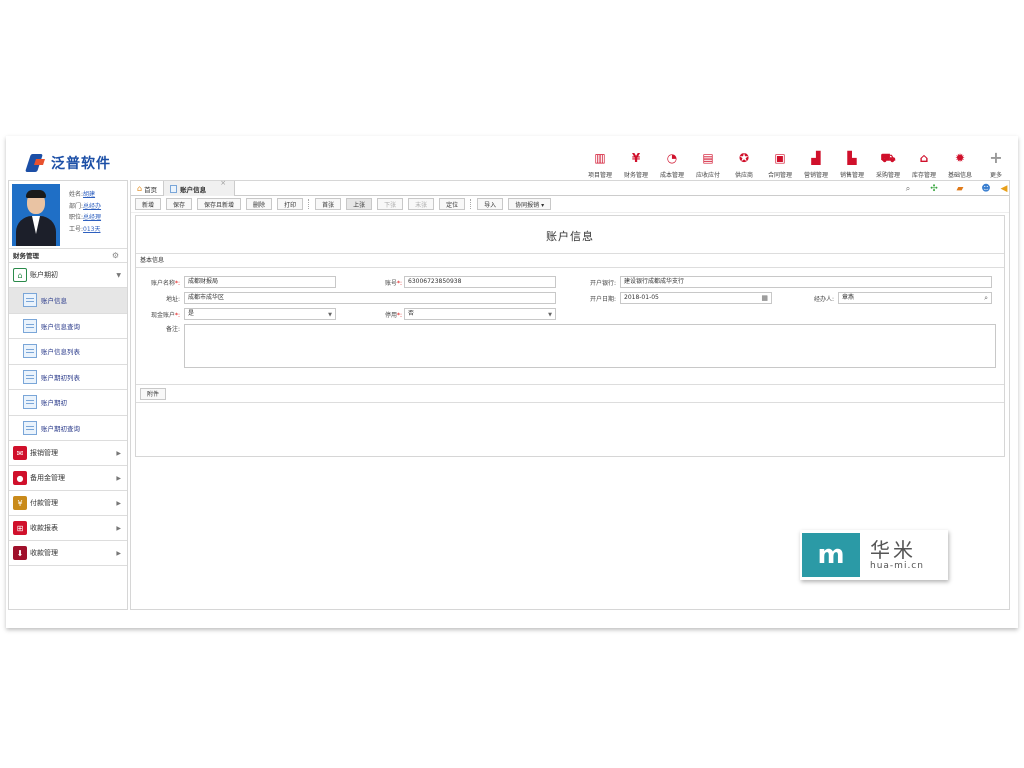  What do you see at coordinates (550, 315) in the screenshot?
I see `chevron-down-icon: ▼` at bounding box center [550, 315].